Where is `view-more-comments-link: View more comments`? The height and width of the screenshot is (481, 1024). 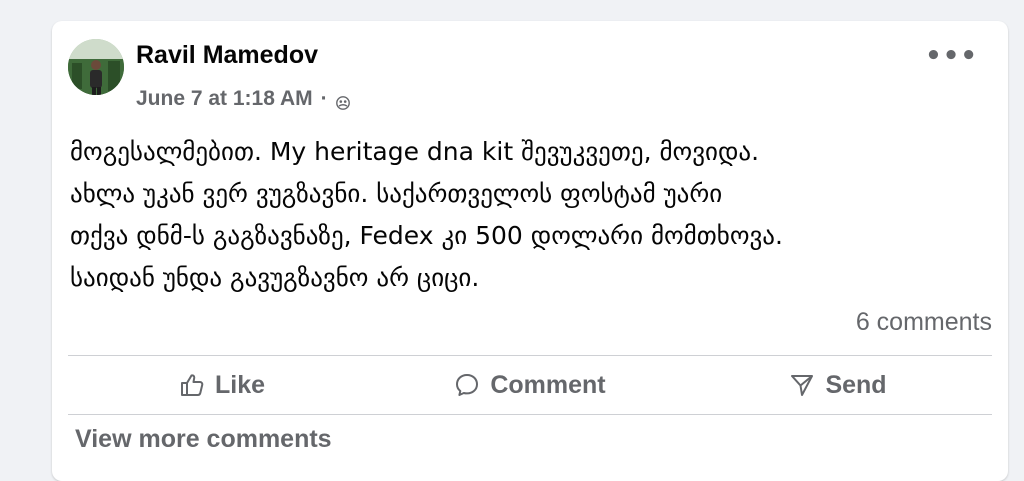
view-more-comments-link: View more comments is located at coordinates (203, 439).